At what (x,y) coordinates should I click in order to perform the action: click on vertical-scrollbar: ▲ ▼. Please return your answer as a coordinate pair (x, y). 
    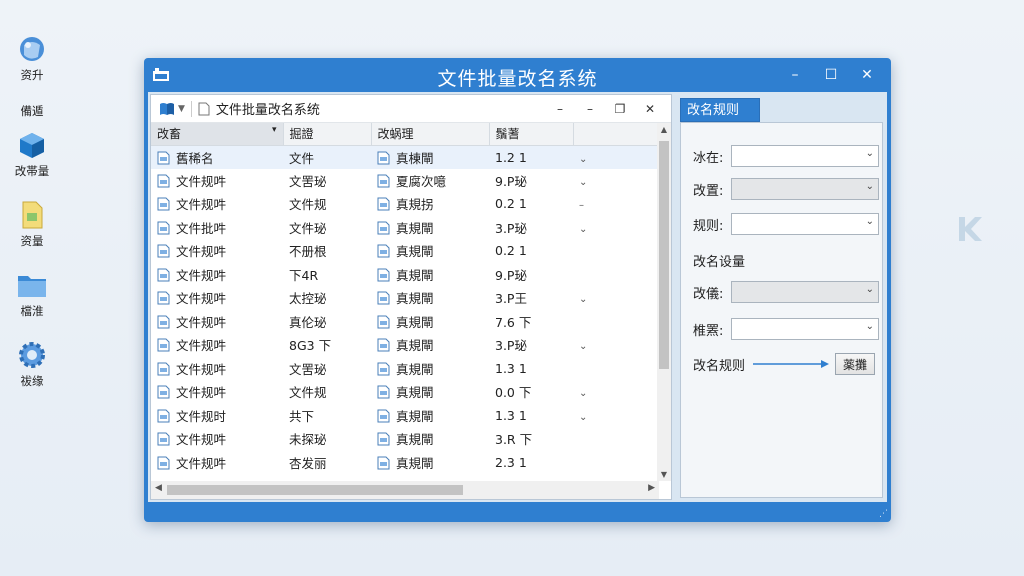
    Looking at the image, I should click on (664, 302).